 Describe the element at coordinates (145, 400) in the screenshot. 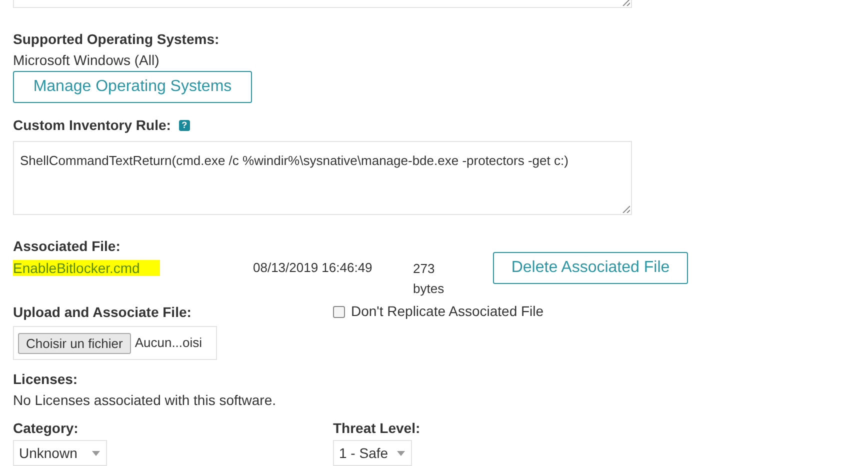

I see `field-value: No Licenses associated with this software.` at that location.